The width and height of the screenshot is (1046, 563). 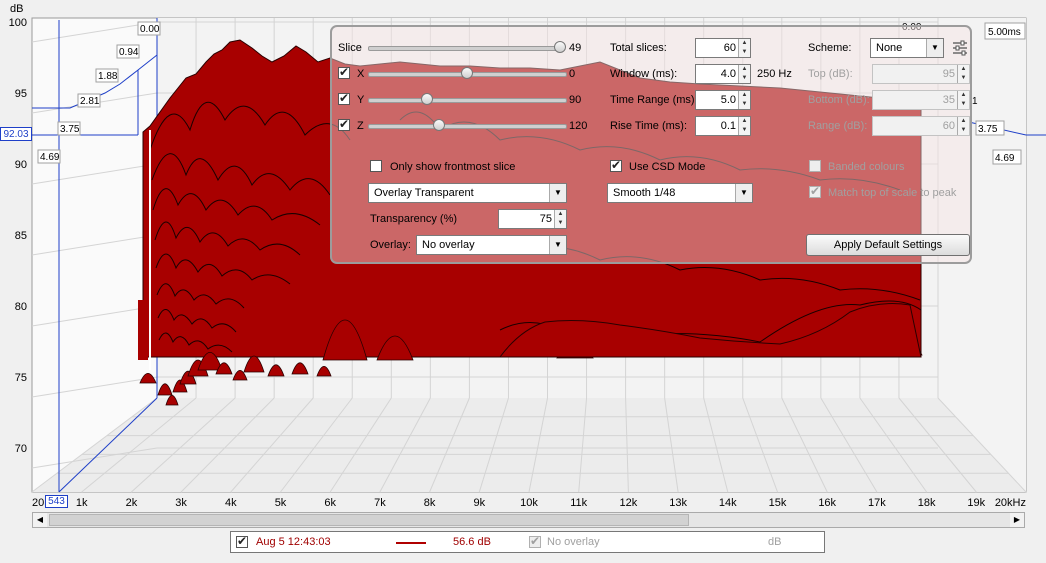 What do you see at coordinates (361, 74) in the screenshot?
I see `x-label: X` at bounding box center [361, 74].